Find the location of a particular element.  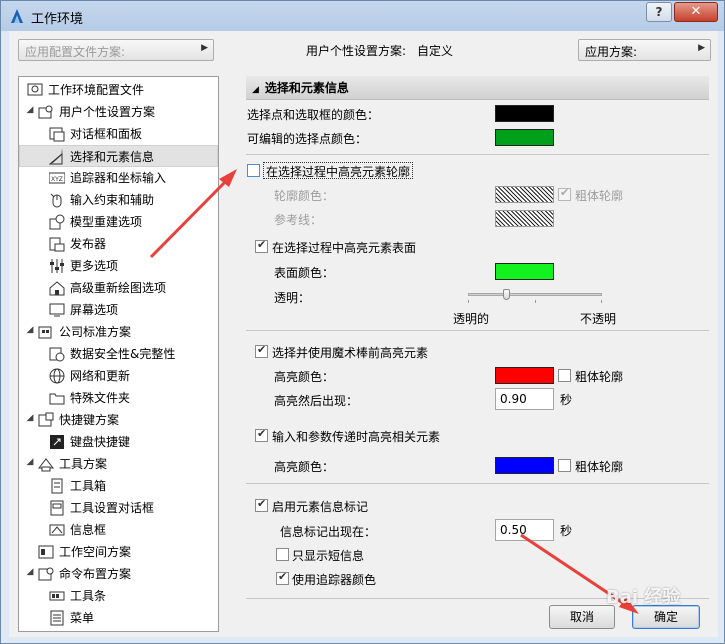

tree-item-more-options: 更多选项 is located at coordinates (83, 266).